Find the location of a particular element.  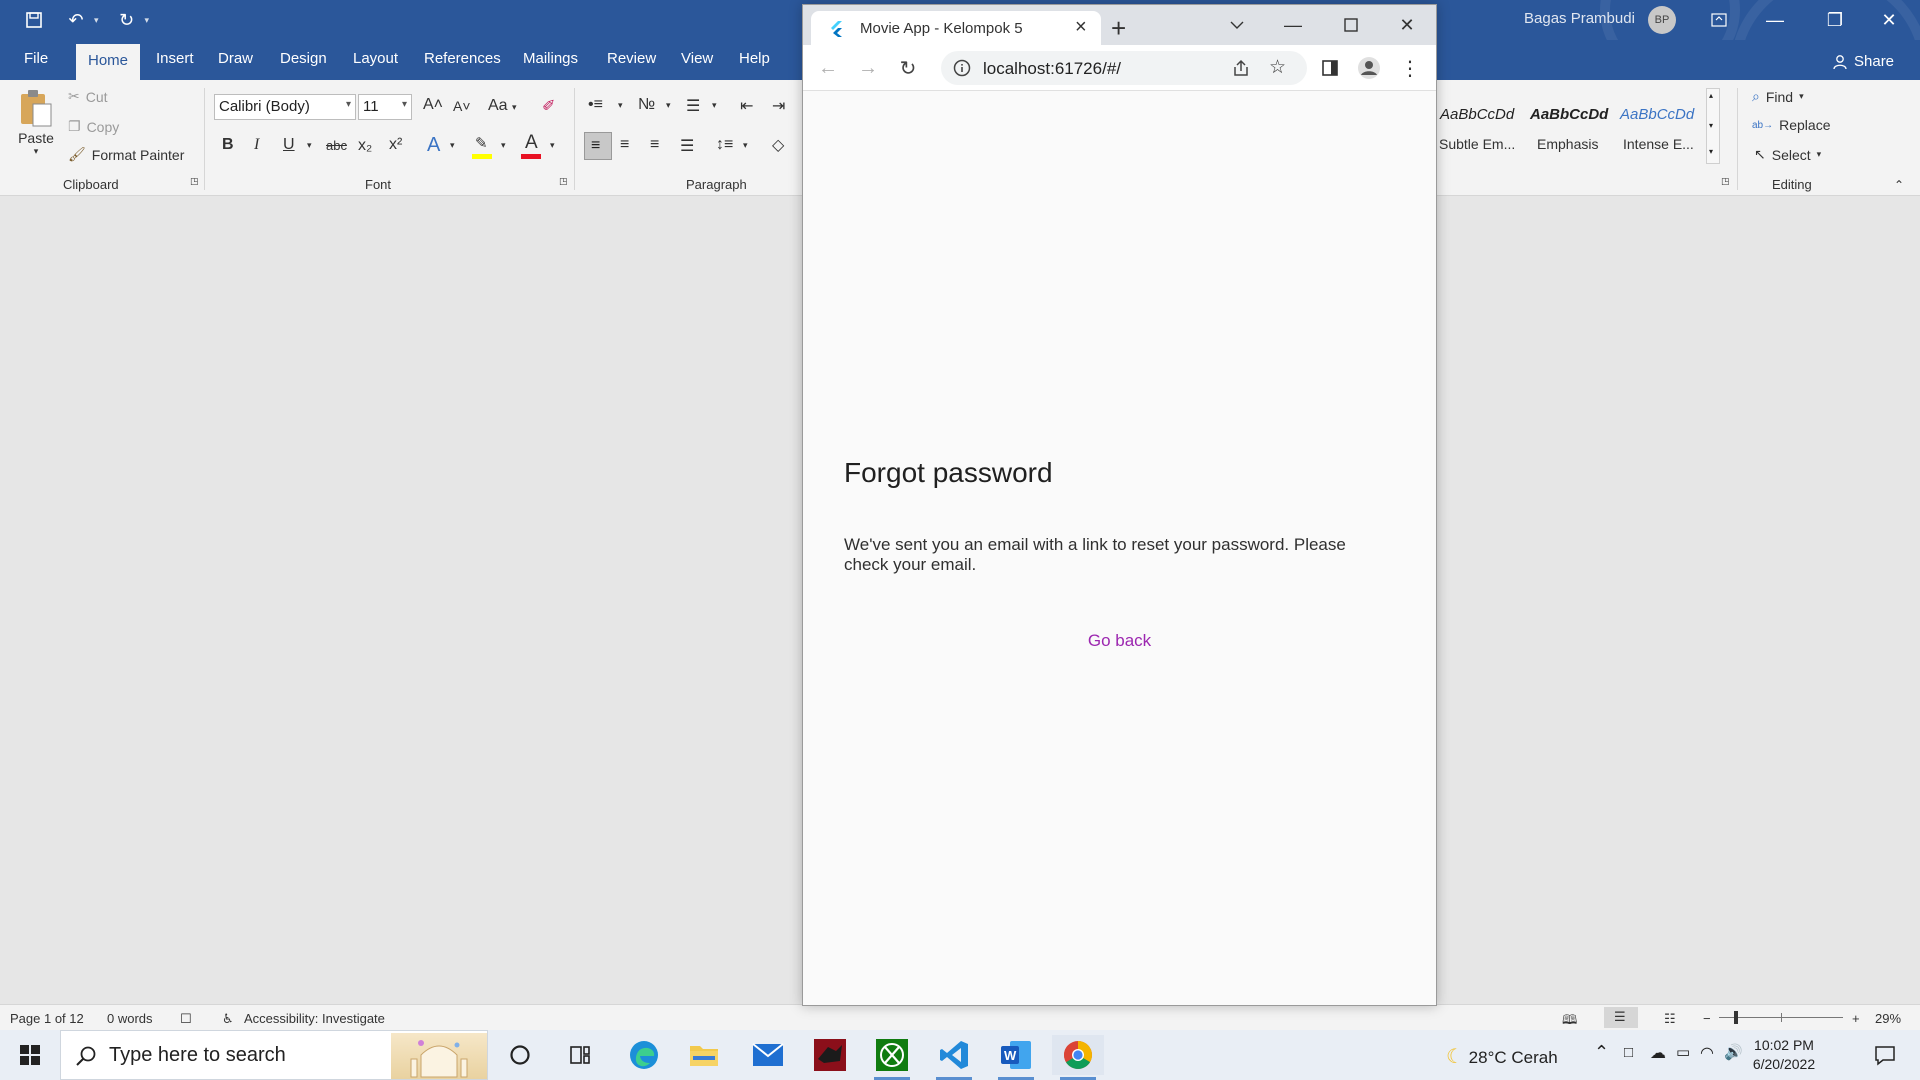

decrease-indent-icon: ⇤ is located at coordinates (746, 106).